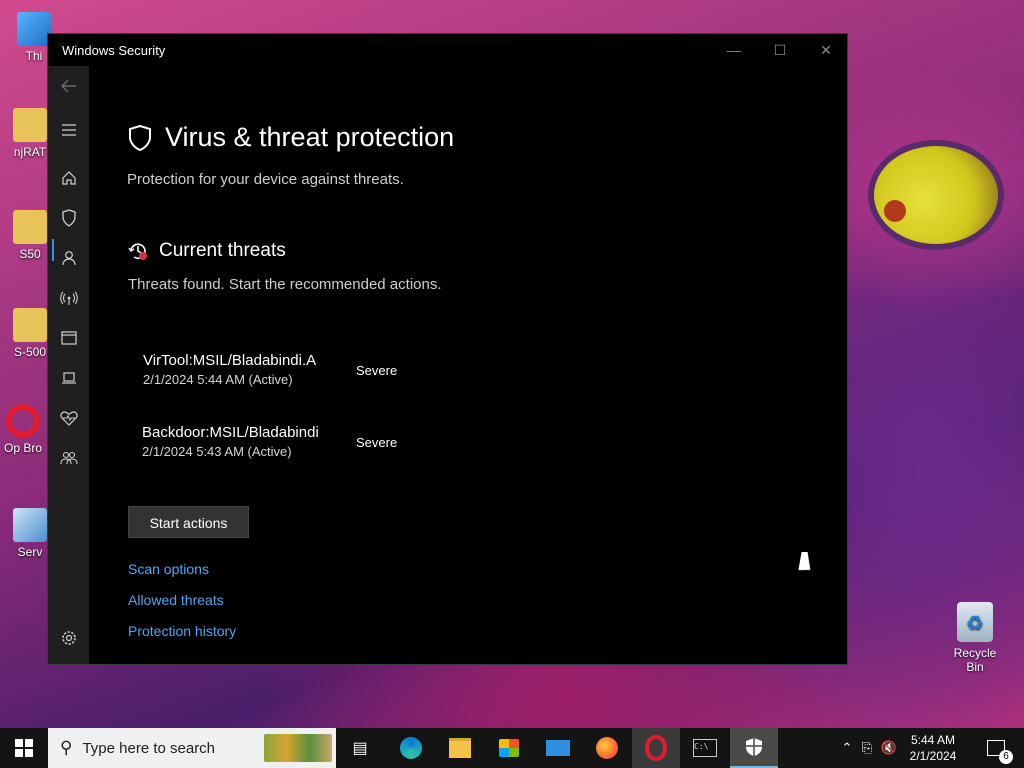  I want to click on heart-health-icon, so click(68, 418).